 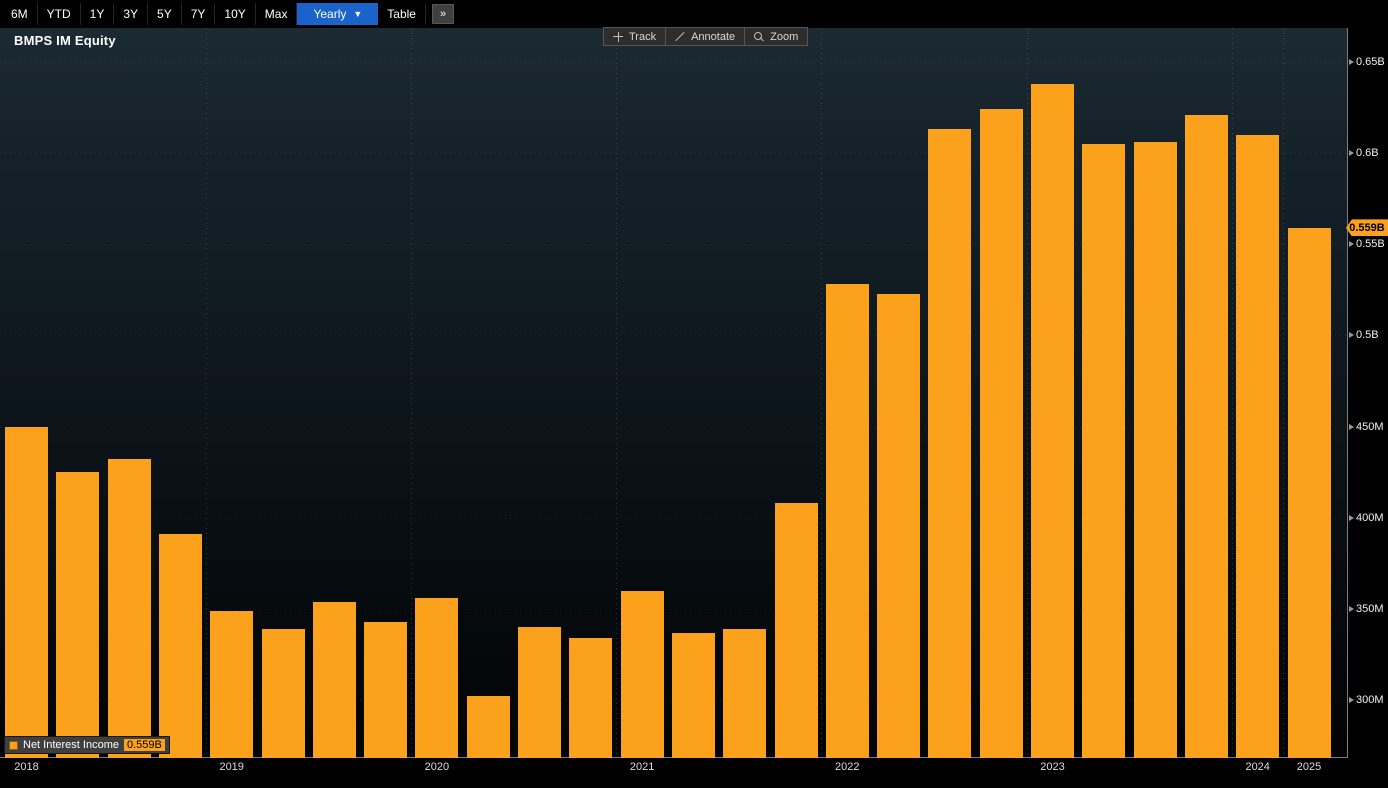 I want to click on table-button: Table, so click(x=402, y=14).